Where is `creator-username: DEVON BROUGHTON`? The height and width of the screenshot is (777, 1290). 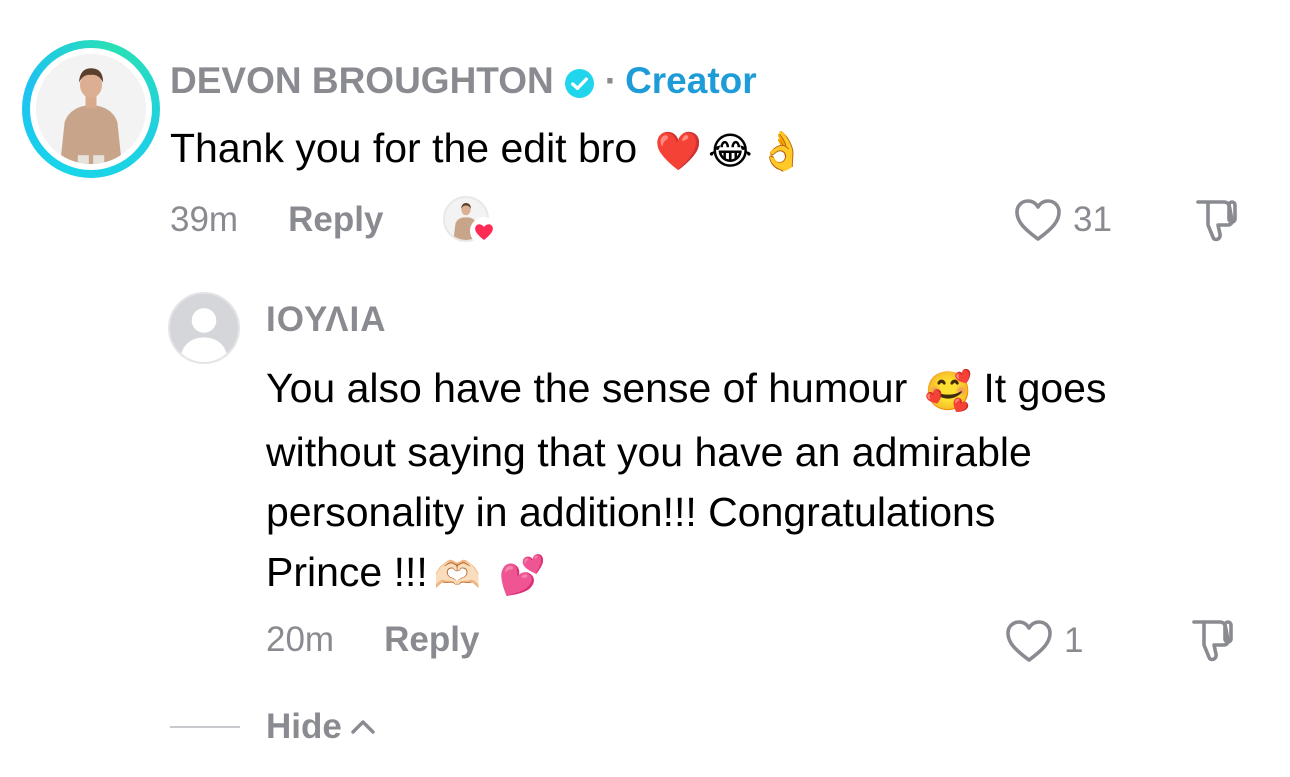
creator-username: DEVON BROUGHTON is located at coordinates (362, 81).